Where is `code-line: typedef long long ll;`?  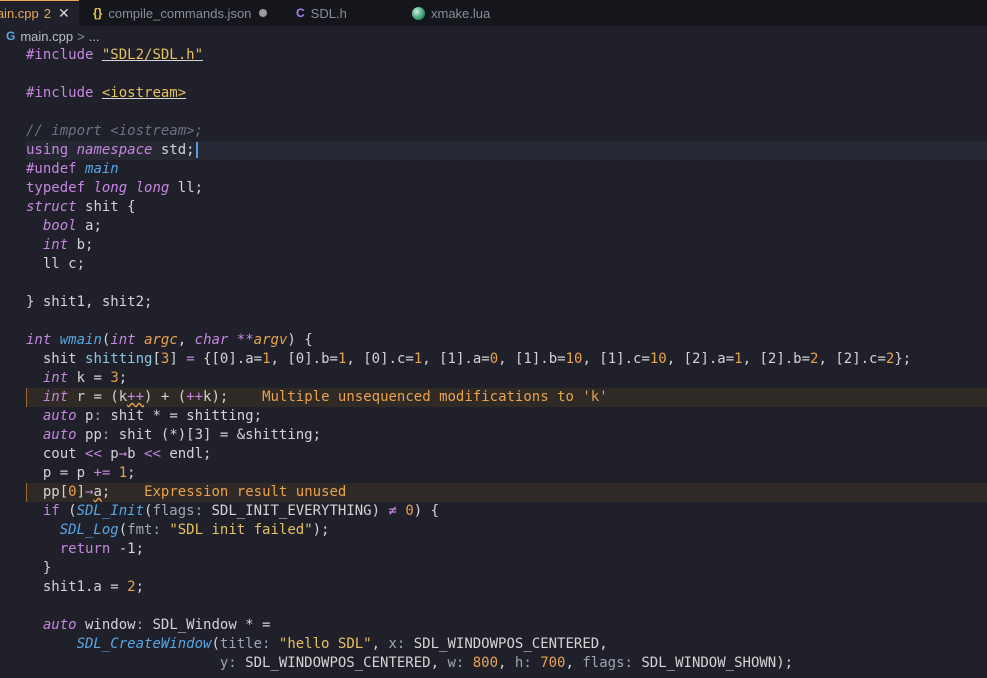
code-line: typedef long long ll; is located at coordinates (115, 188).